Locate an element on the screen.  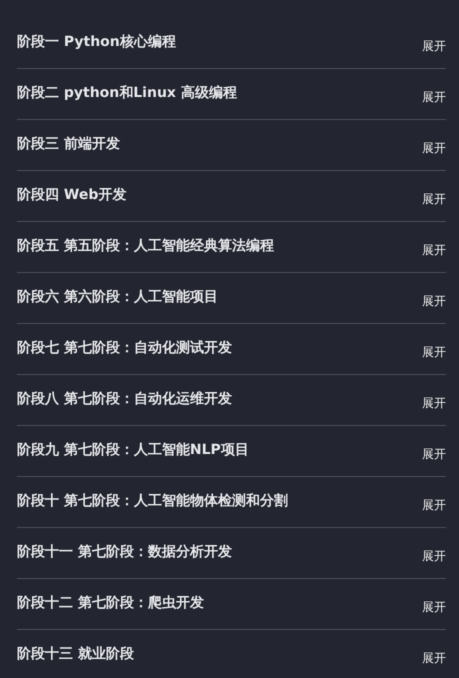
section-title: 阶段十二 第七阶段：爬虫开发 is located at coordinates (110, 603).